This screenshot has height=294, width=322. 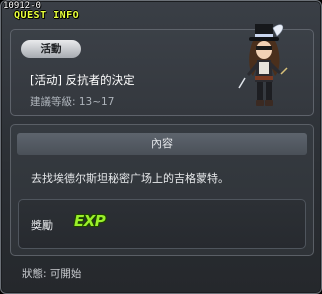 I want to click on status-value: 可開始, so click(x=65, y=274).